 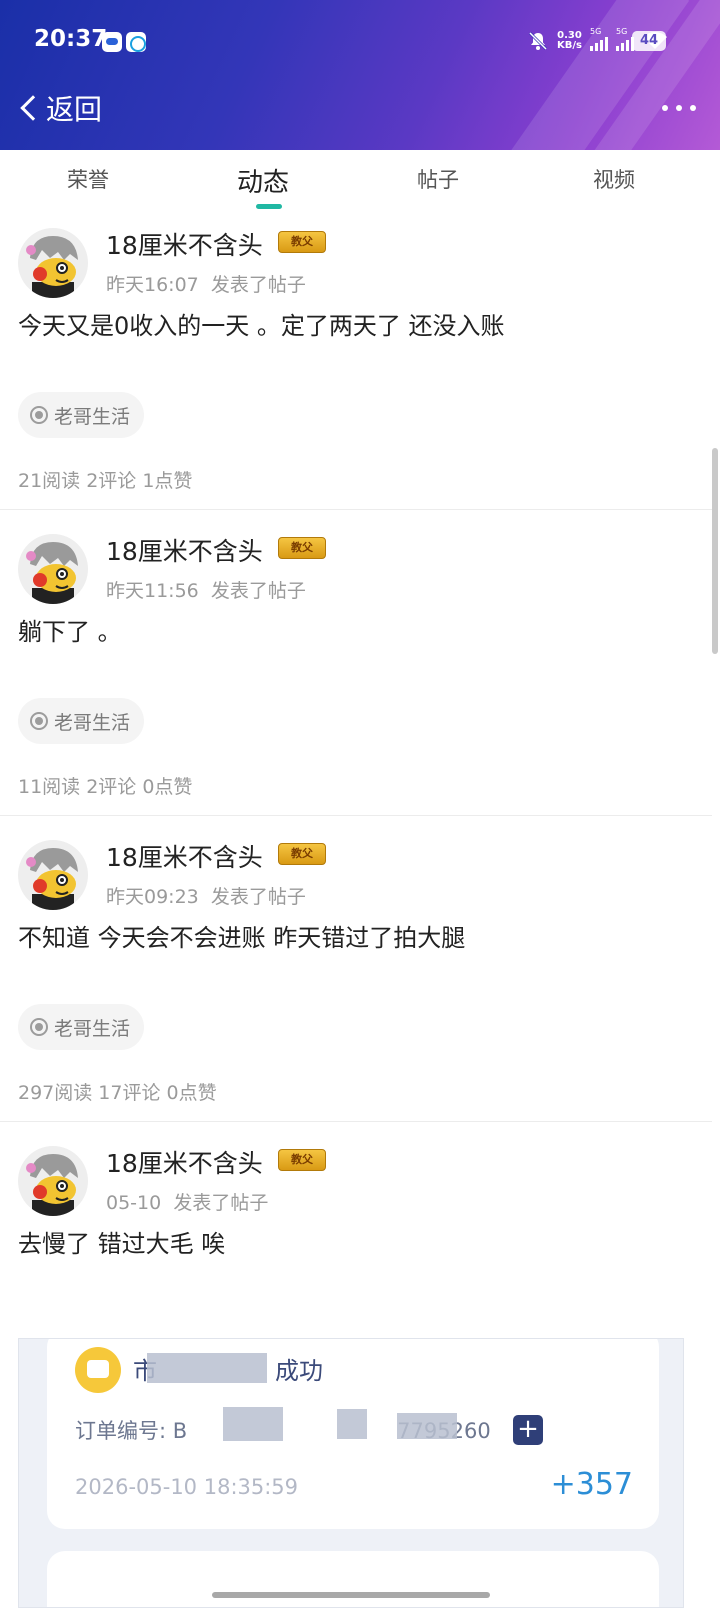 I want to click on wallet-icon, so click(x=98, y=1370).